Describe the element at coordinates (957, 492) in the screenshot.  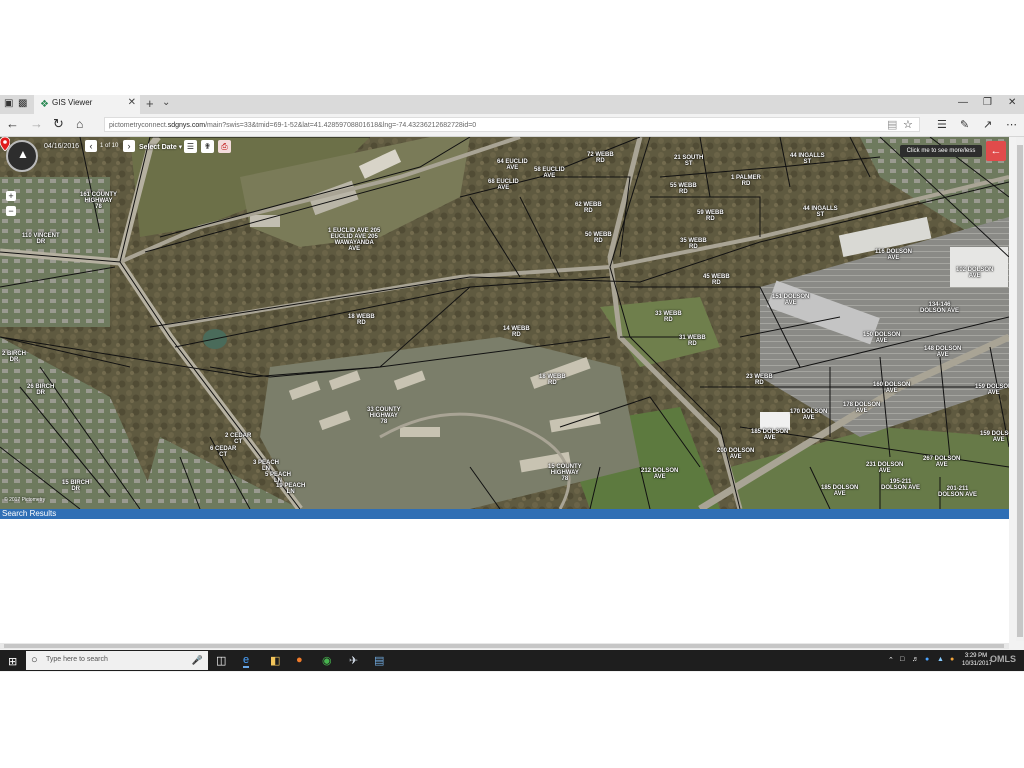
I see `parcel-label: 201-211 DOLSON AVE` at that location.